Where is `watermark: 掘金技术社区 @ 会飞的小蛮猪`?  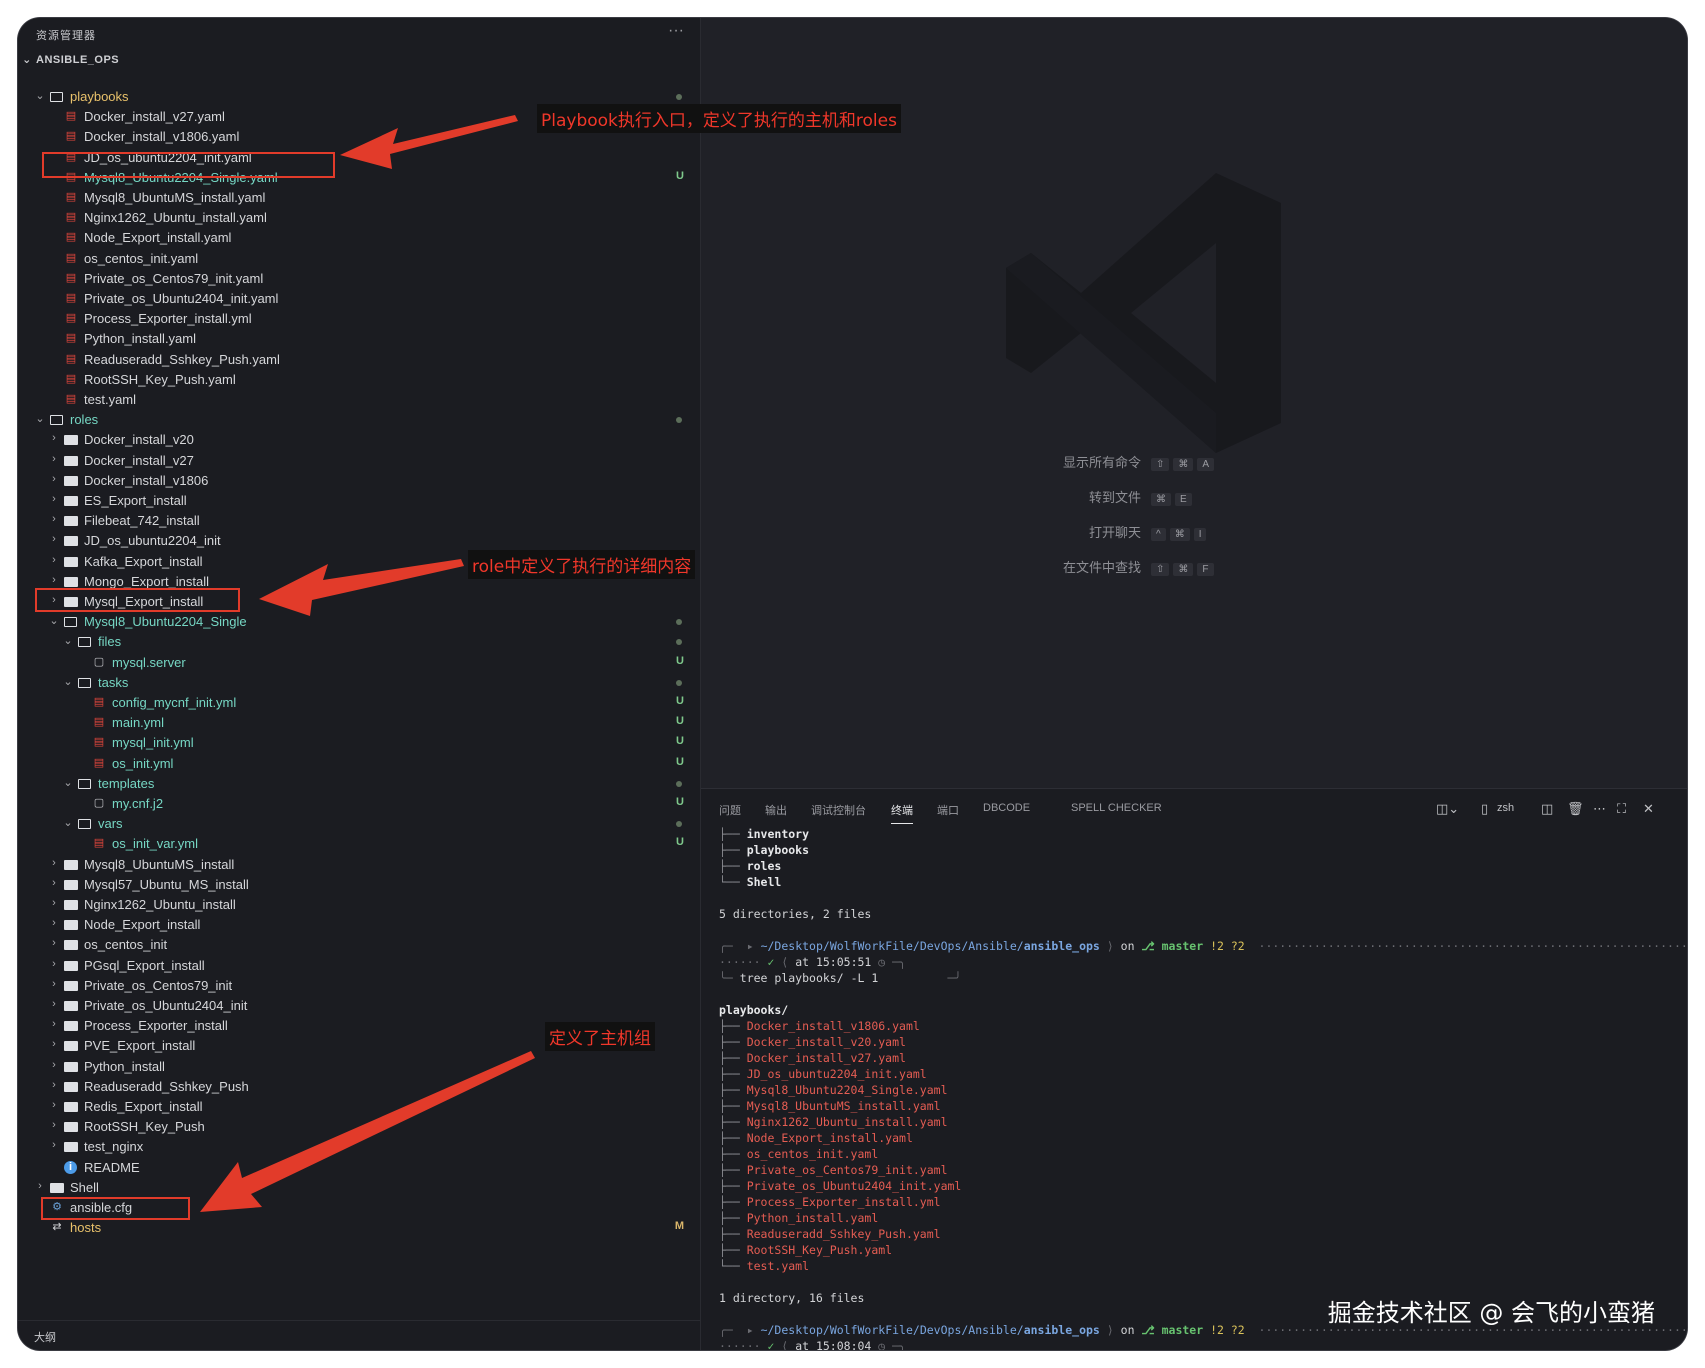 watermark: 掘金技术社区 @ 会飞的小蛮猪 is located at coordinates (1491, 1313).